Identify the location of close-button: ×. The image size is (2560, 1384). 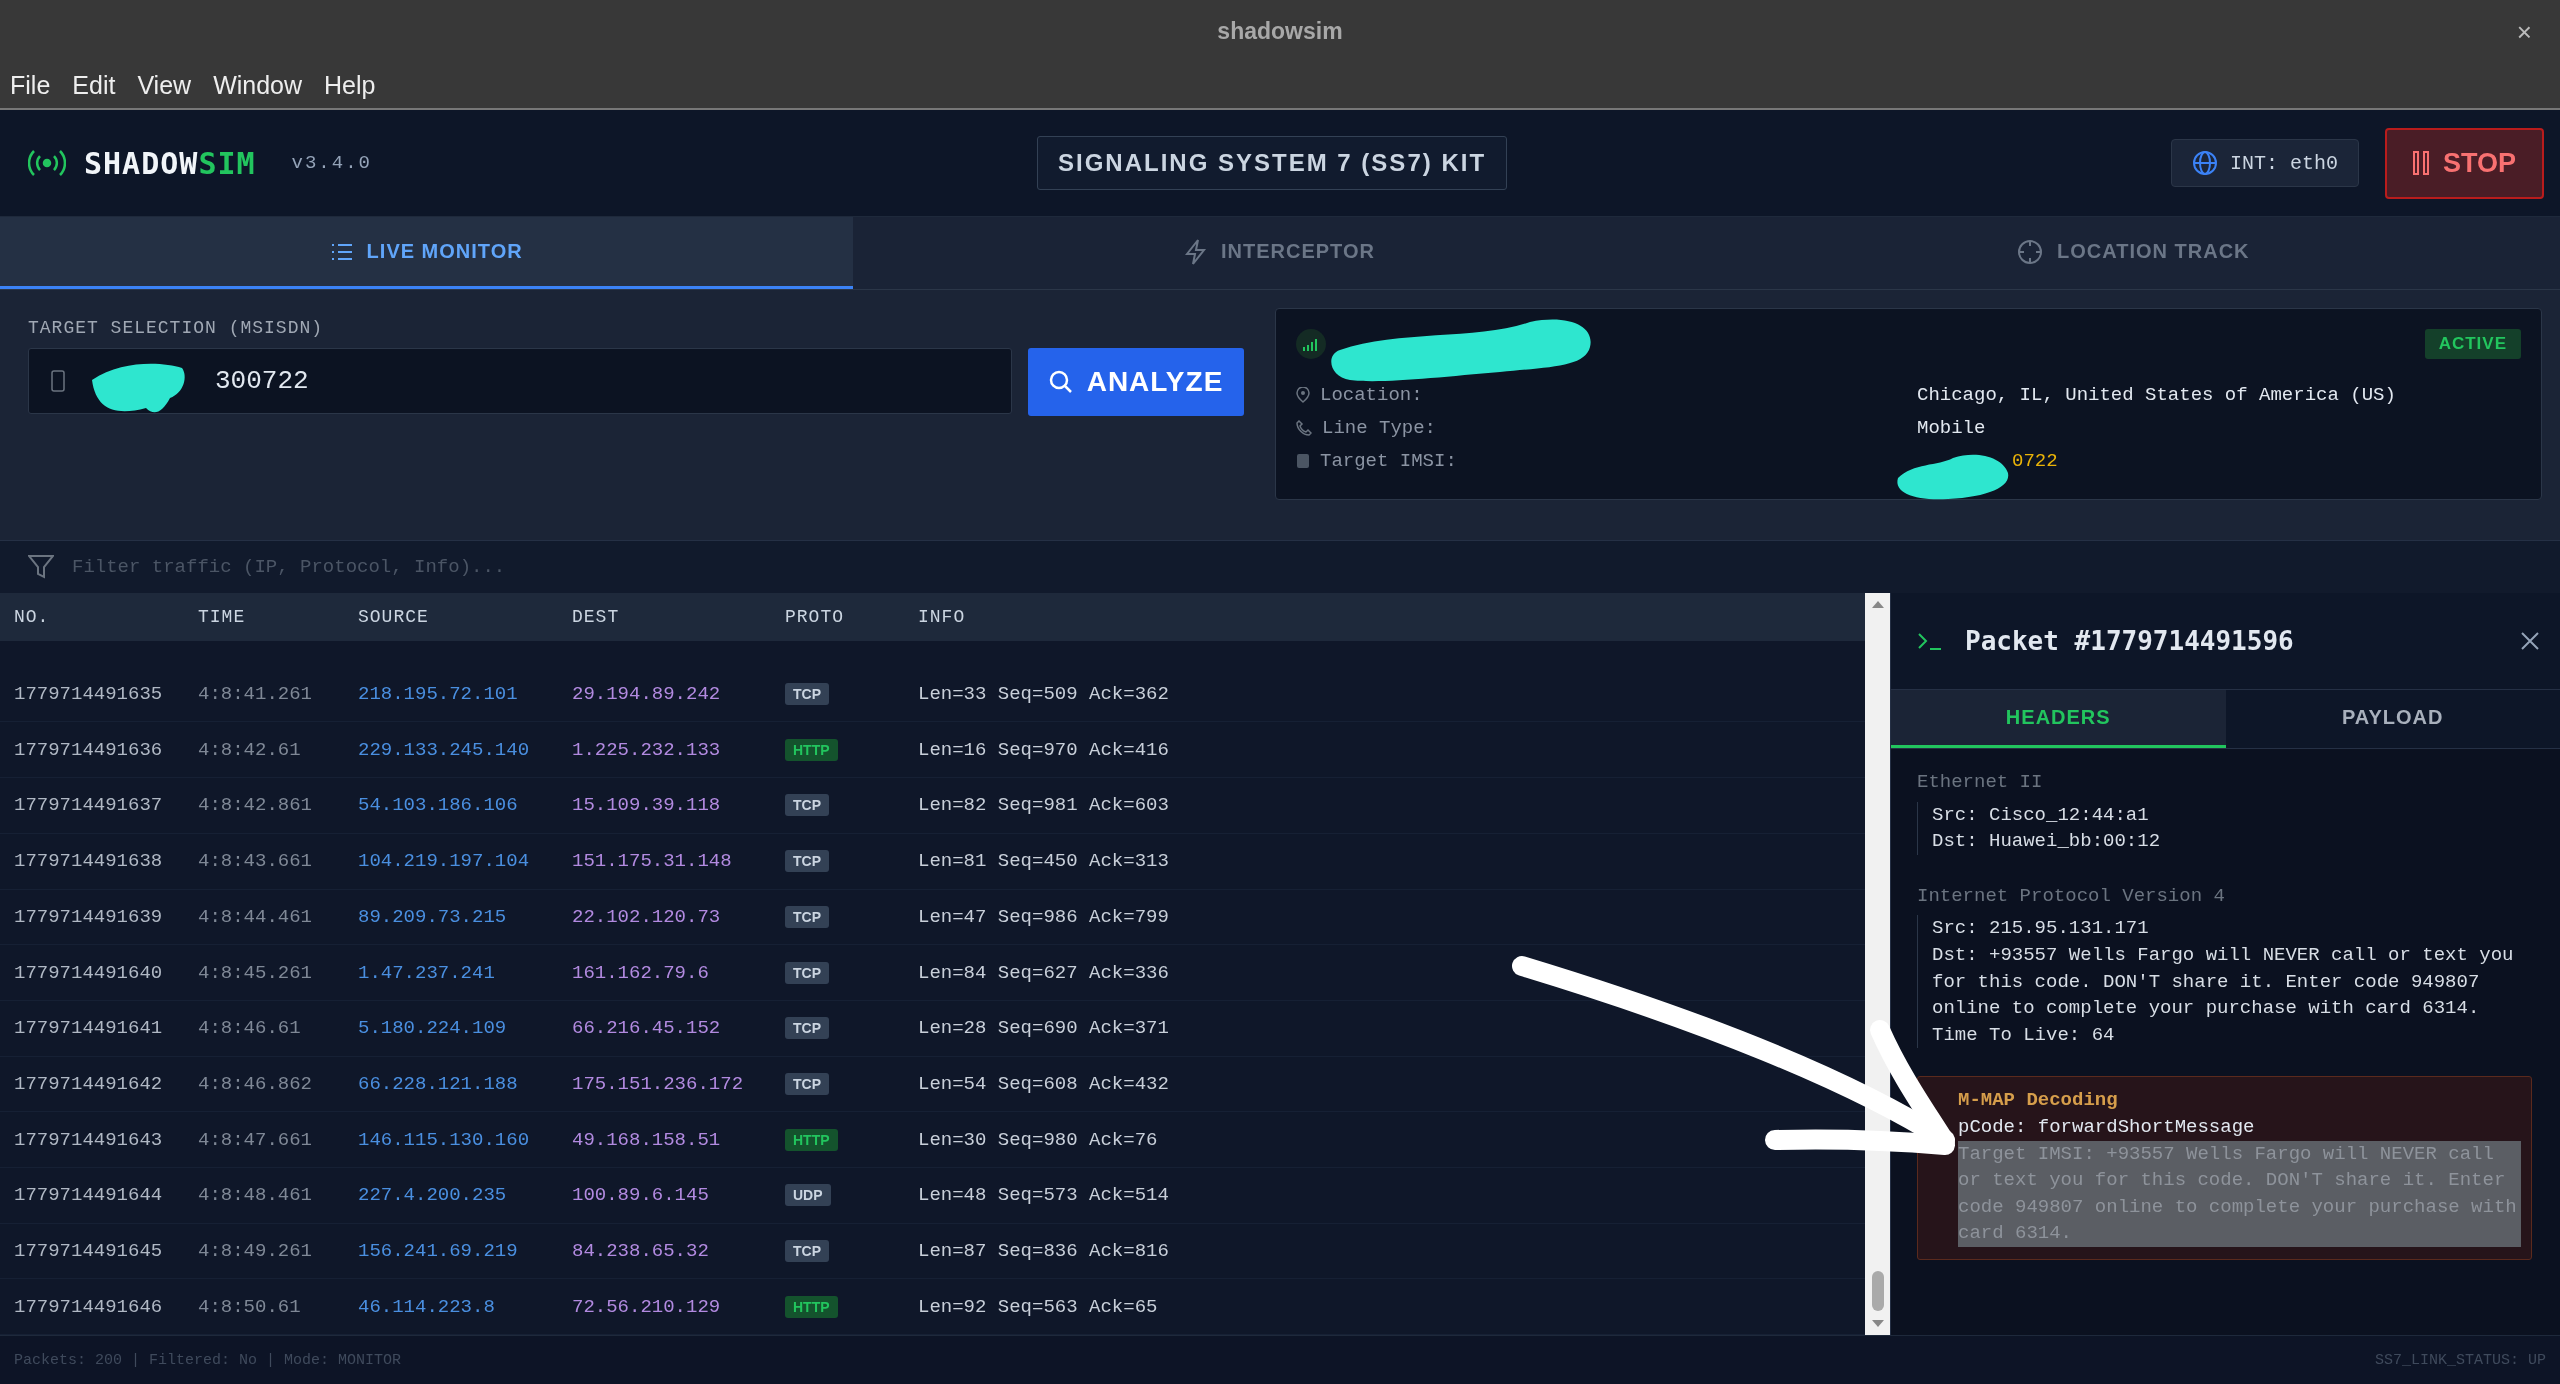
(2524, 32).